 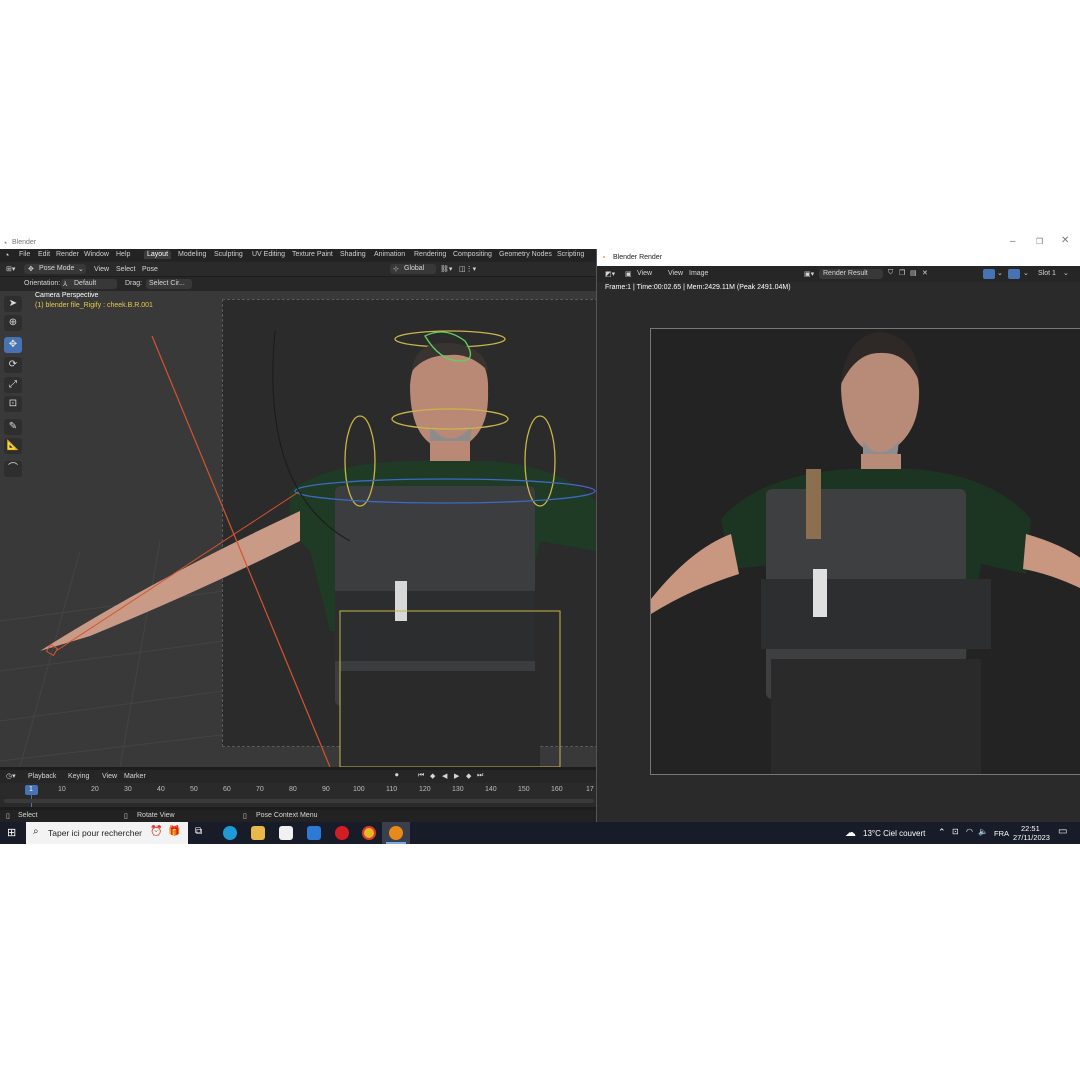 I want to click on render-menu-image: Image, so click(x=698, y=273).